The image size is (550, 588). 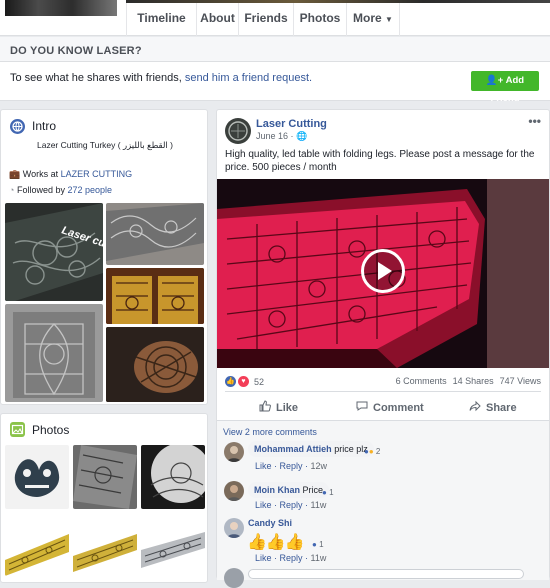 I want to click on views-count: 747 Views, so click(x=520, y=381).